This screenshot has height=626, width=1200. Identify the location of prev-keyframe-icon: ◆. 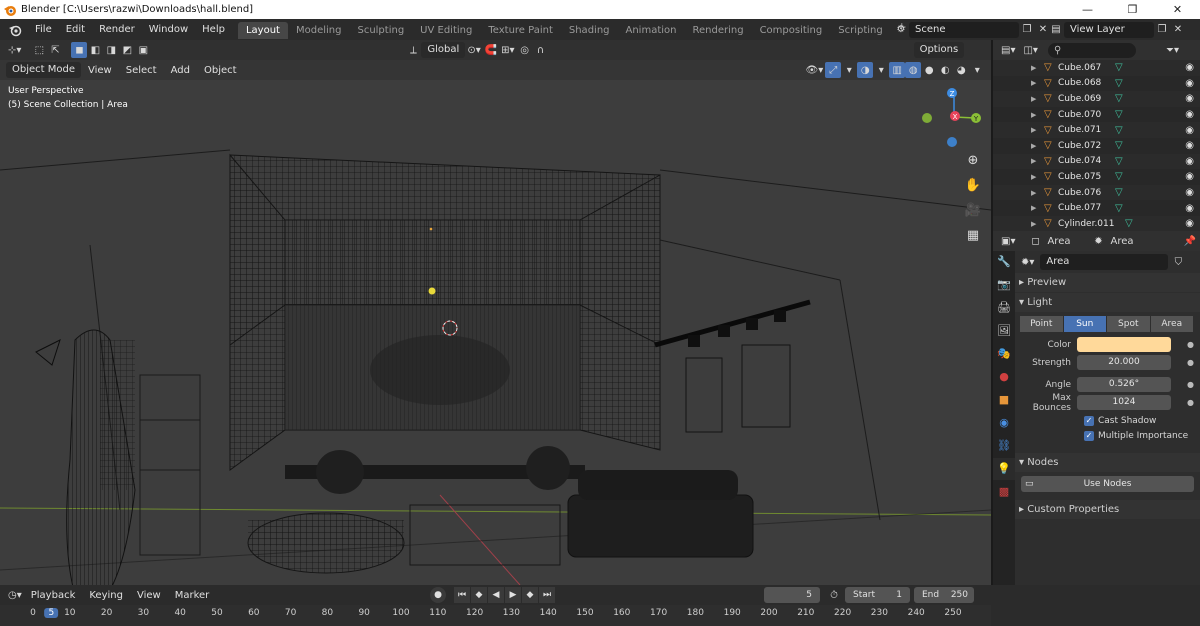
(479, 595).